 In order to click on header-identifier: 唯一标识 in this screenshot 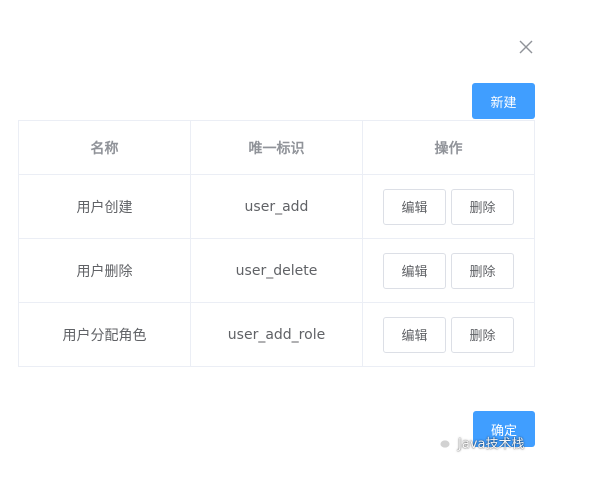, I will do `click(277, 148)`.